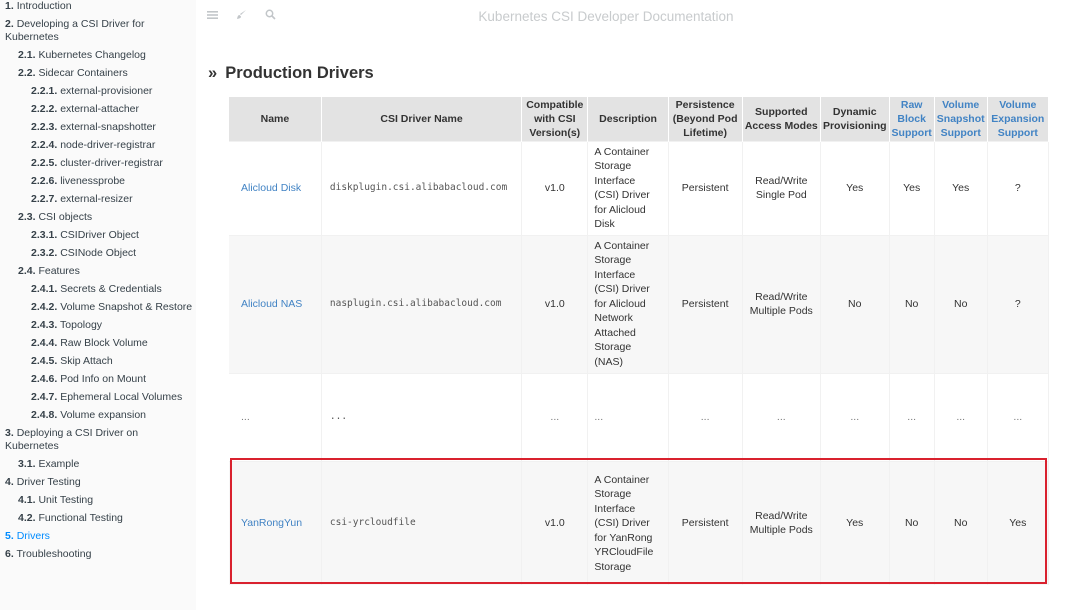  Describe the element at coordinates (106, 91) in the screenshot. I see `sidebar-item-label: external-provisioner` at that location.